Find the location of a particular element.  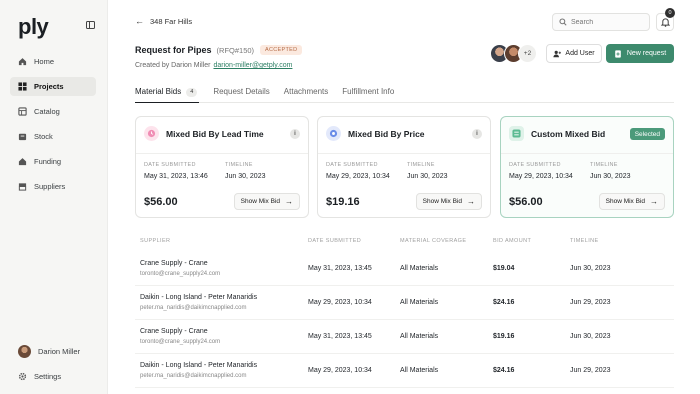

sidebar-item-catalog: Catalog is located at coordinates (53, 111).